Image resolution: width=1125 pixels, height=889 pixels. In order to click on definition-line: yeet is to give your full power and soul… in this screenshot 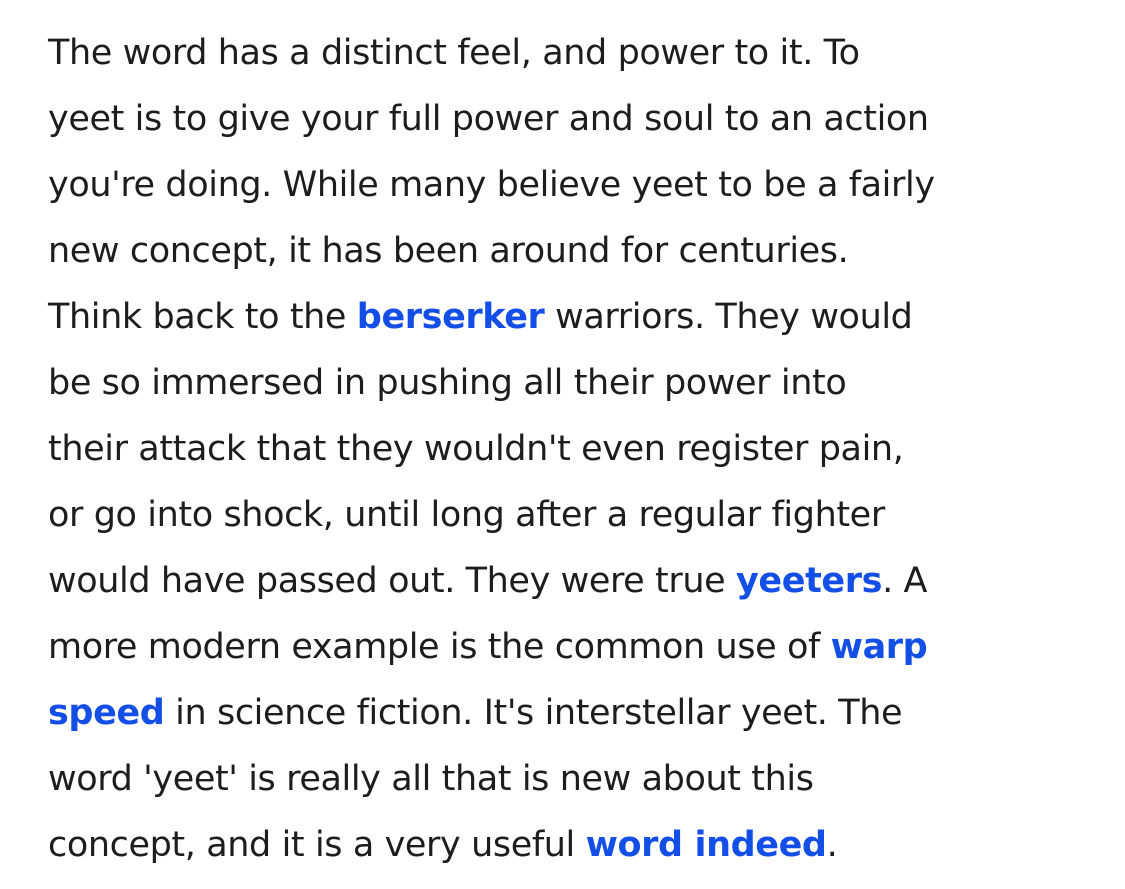, I will do `click(488, 119)`.